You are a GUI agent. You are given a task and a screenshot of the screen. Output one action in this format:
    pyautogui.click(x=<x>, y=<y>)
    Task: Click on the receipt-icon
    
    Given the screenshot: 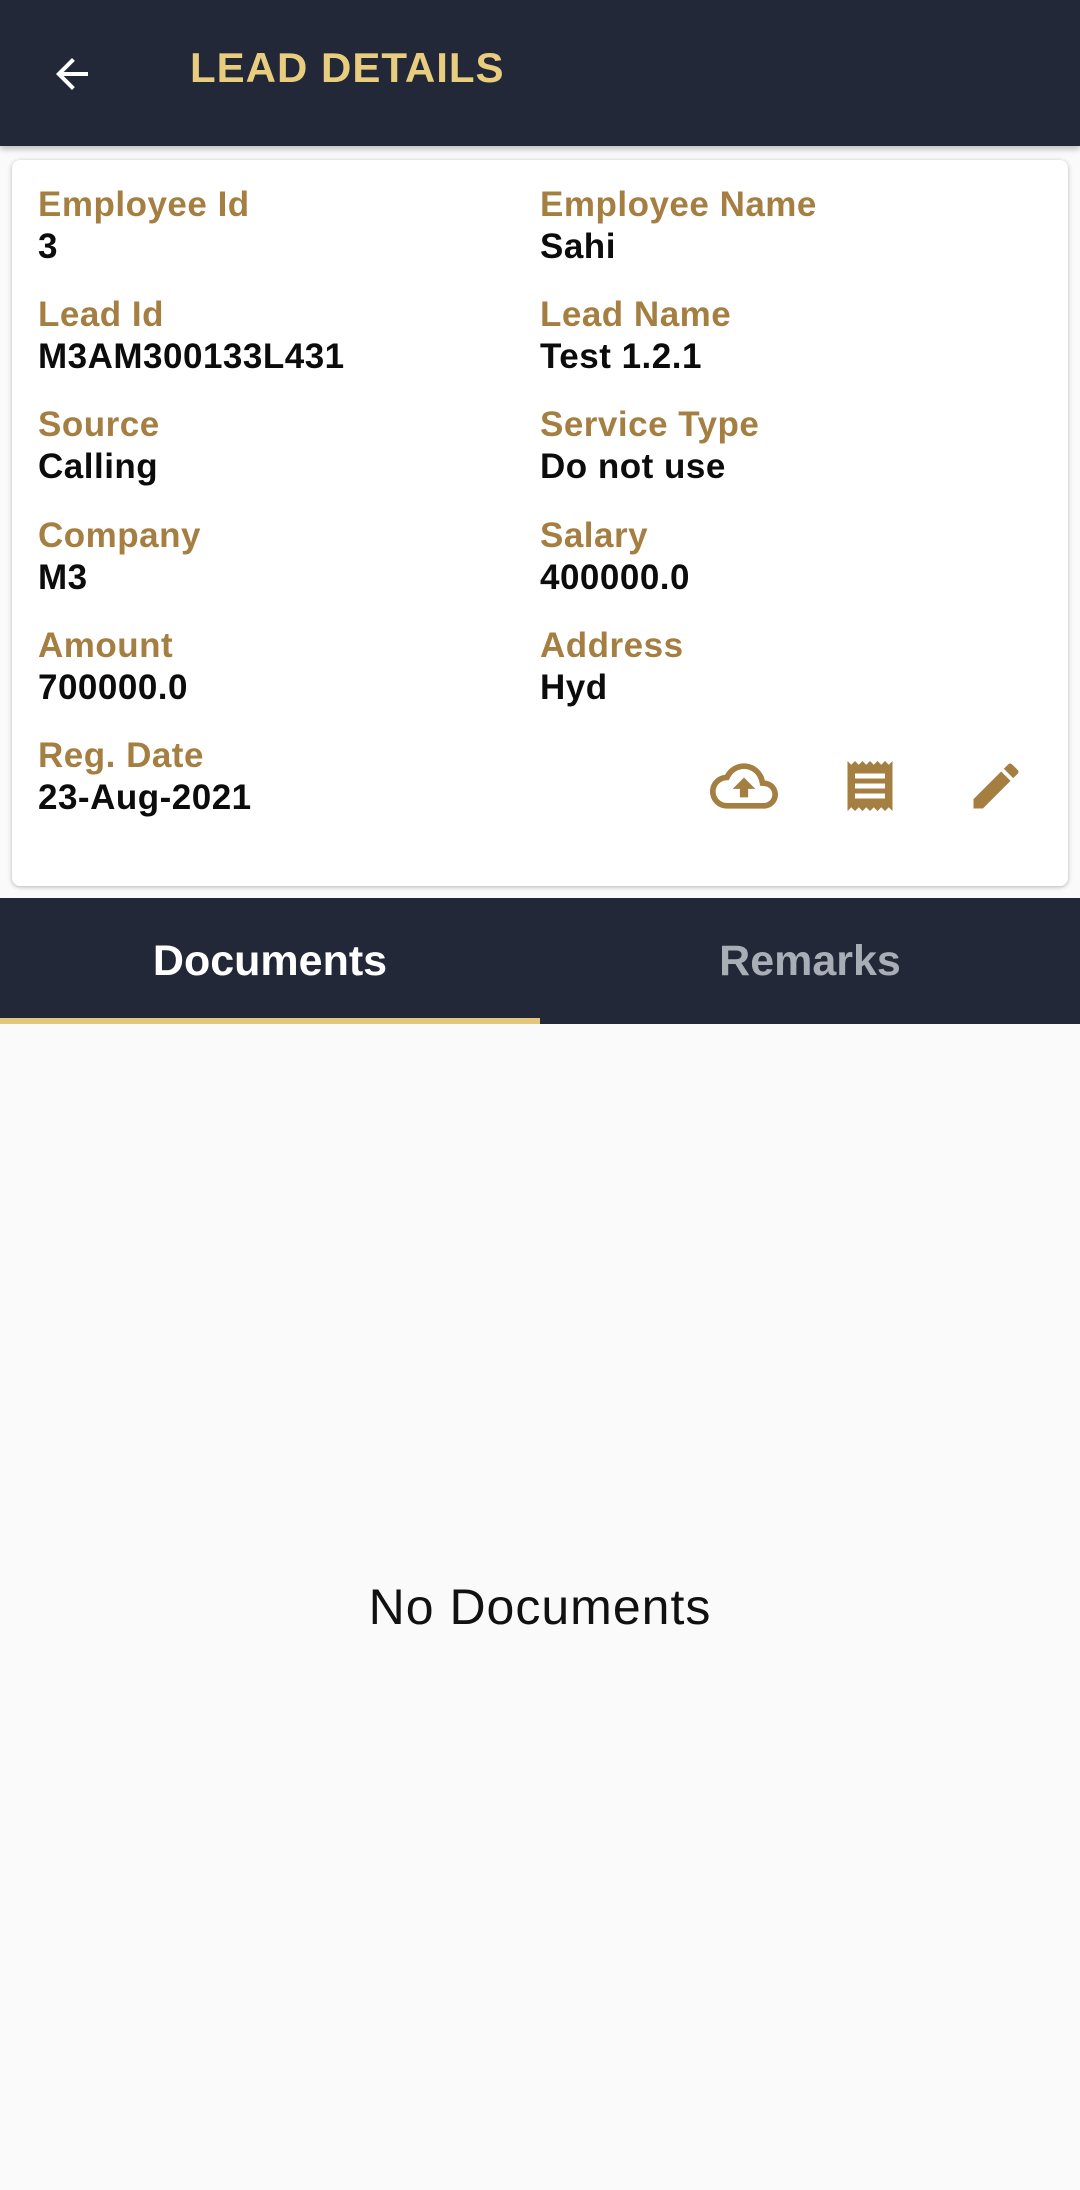 What is the action you would take?
    pyautogui.click(x=870, y=786)
    